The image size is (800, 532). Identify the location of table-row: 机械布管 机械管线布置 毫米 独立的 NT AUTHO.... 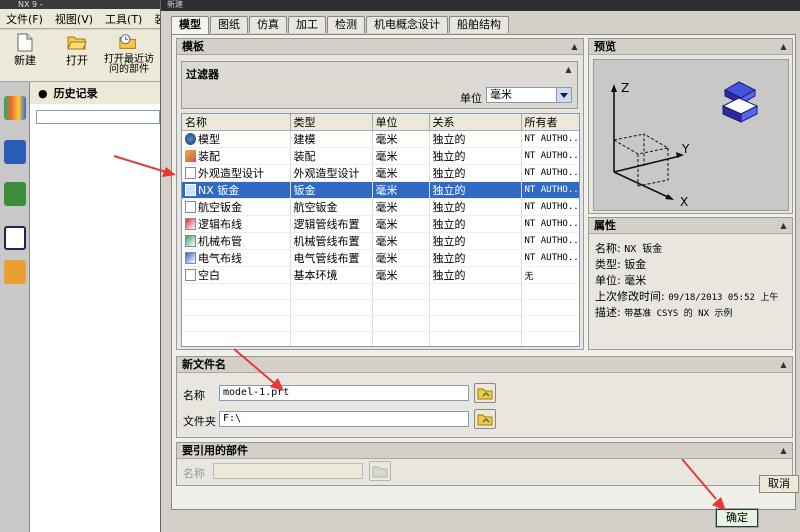
(380, 241).